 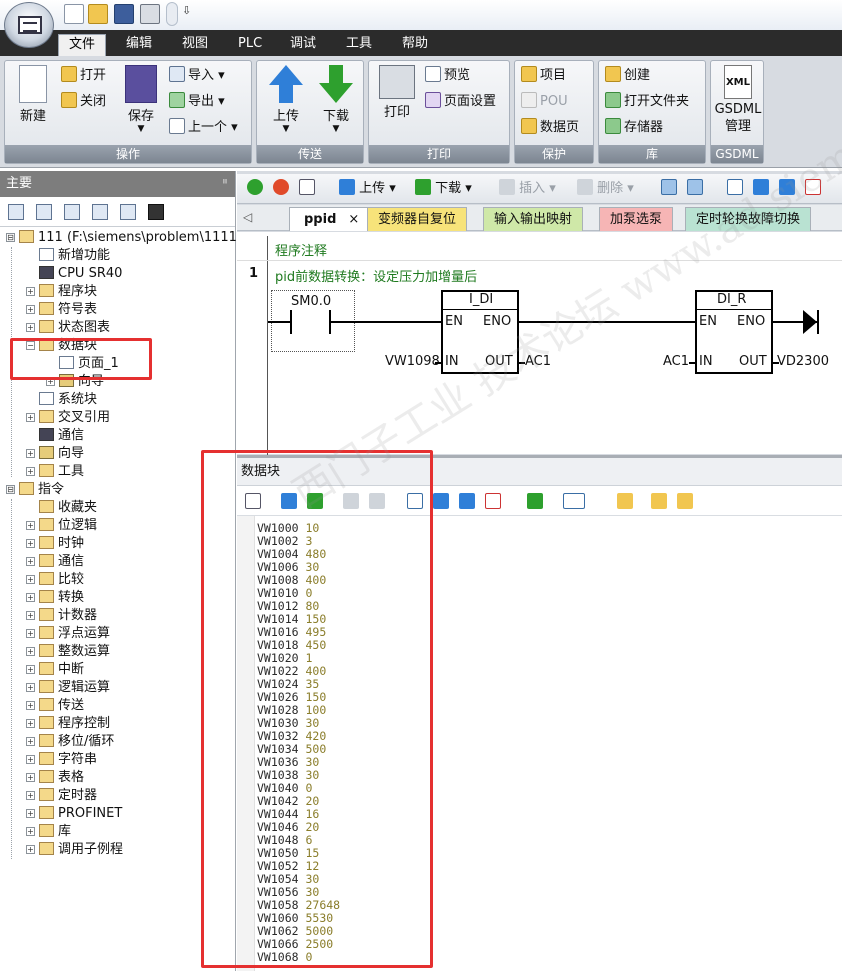 I want to click on tree-node: 页面_1, so click(x=82, y=364).